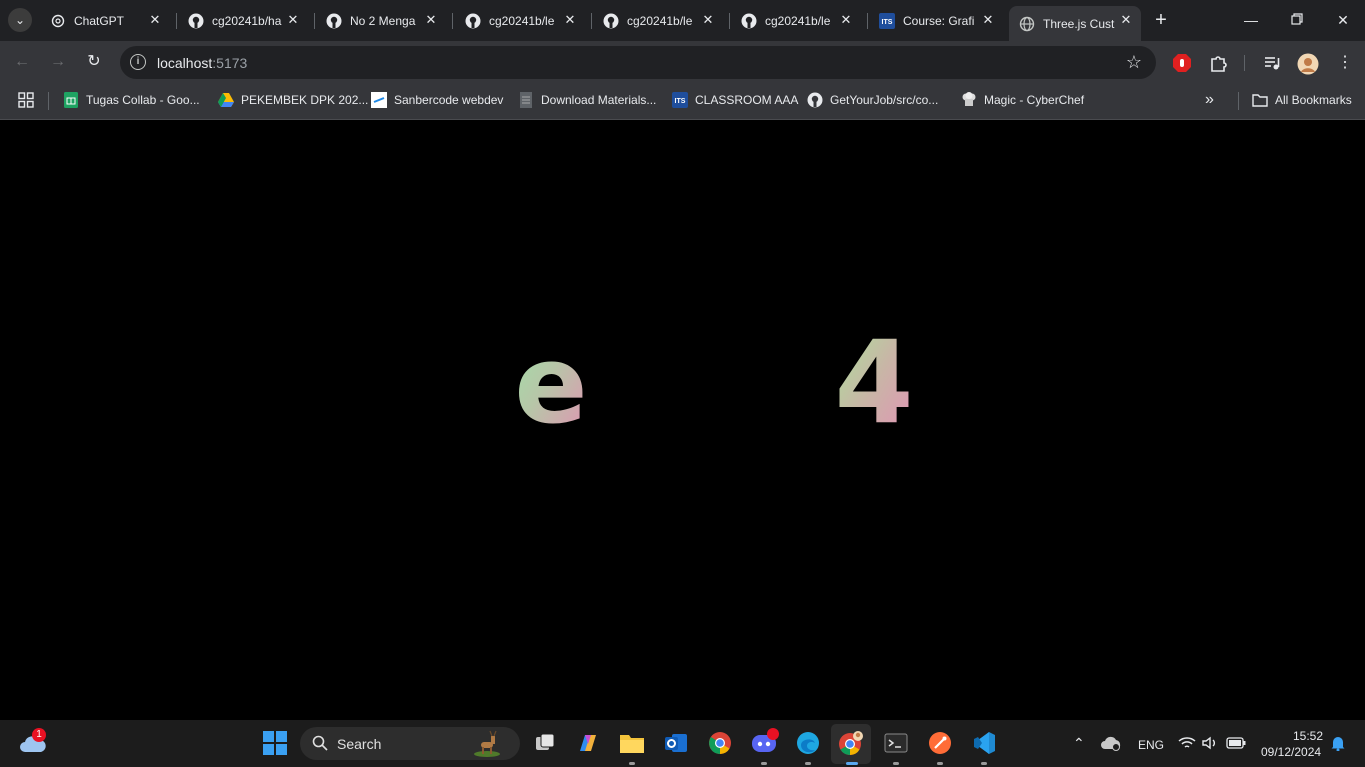  I want to click on apps-grid-icon, so click(26, 100).